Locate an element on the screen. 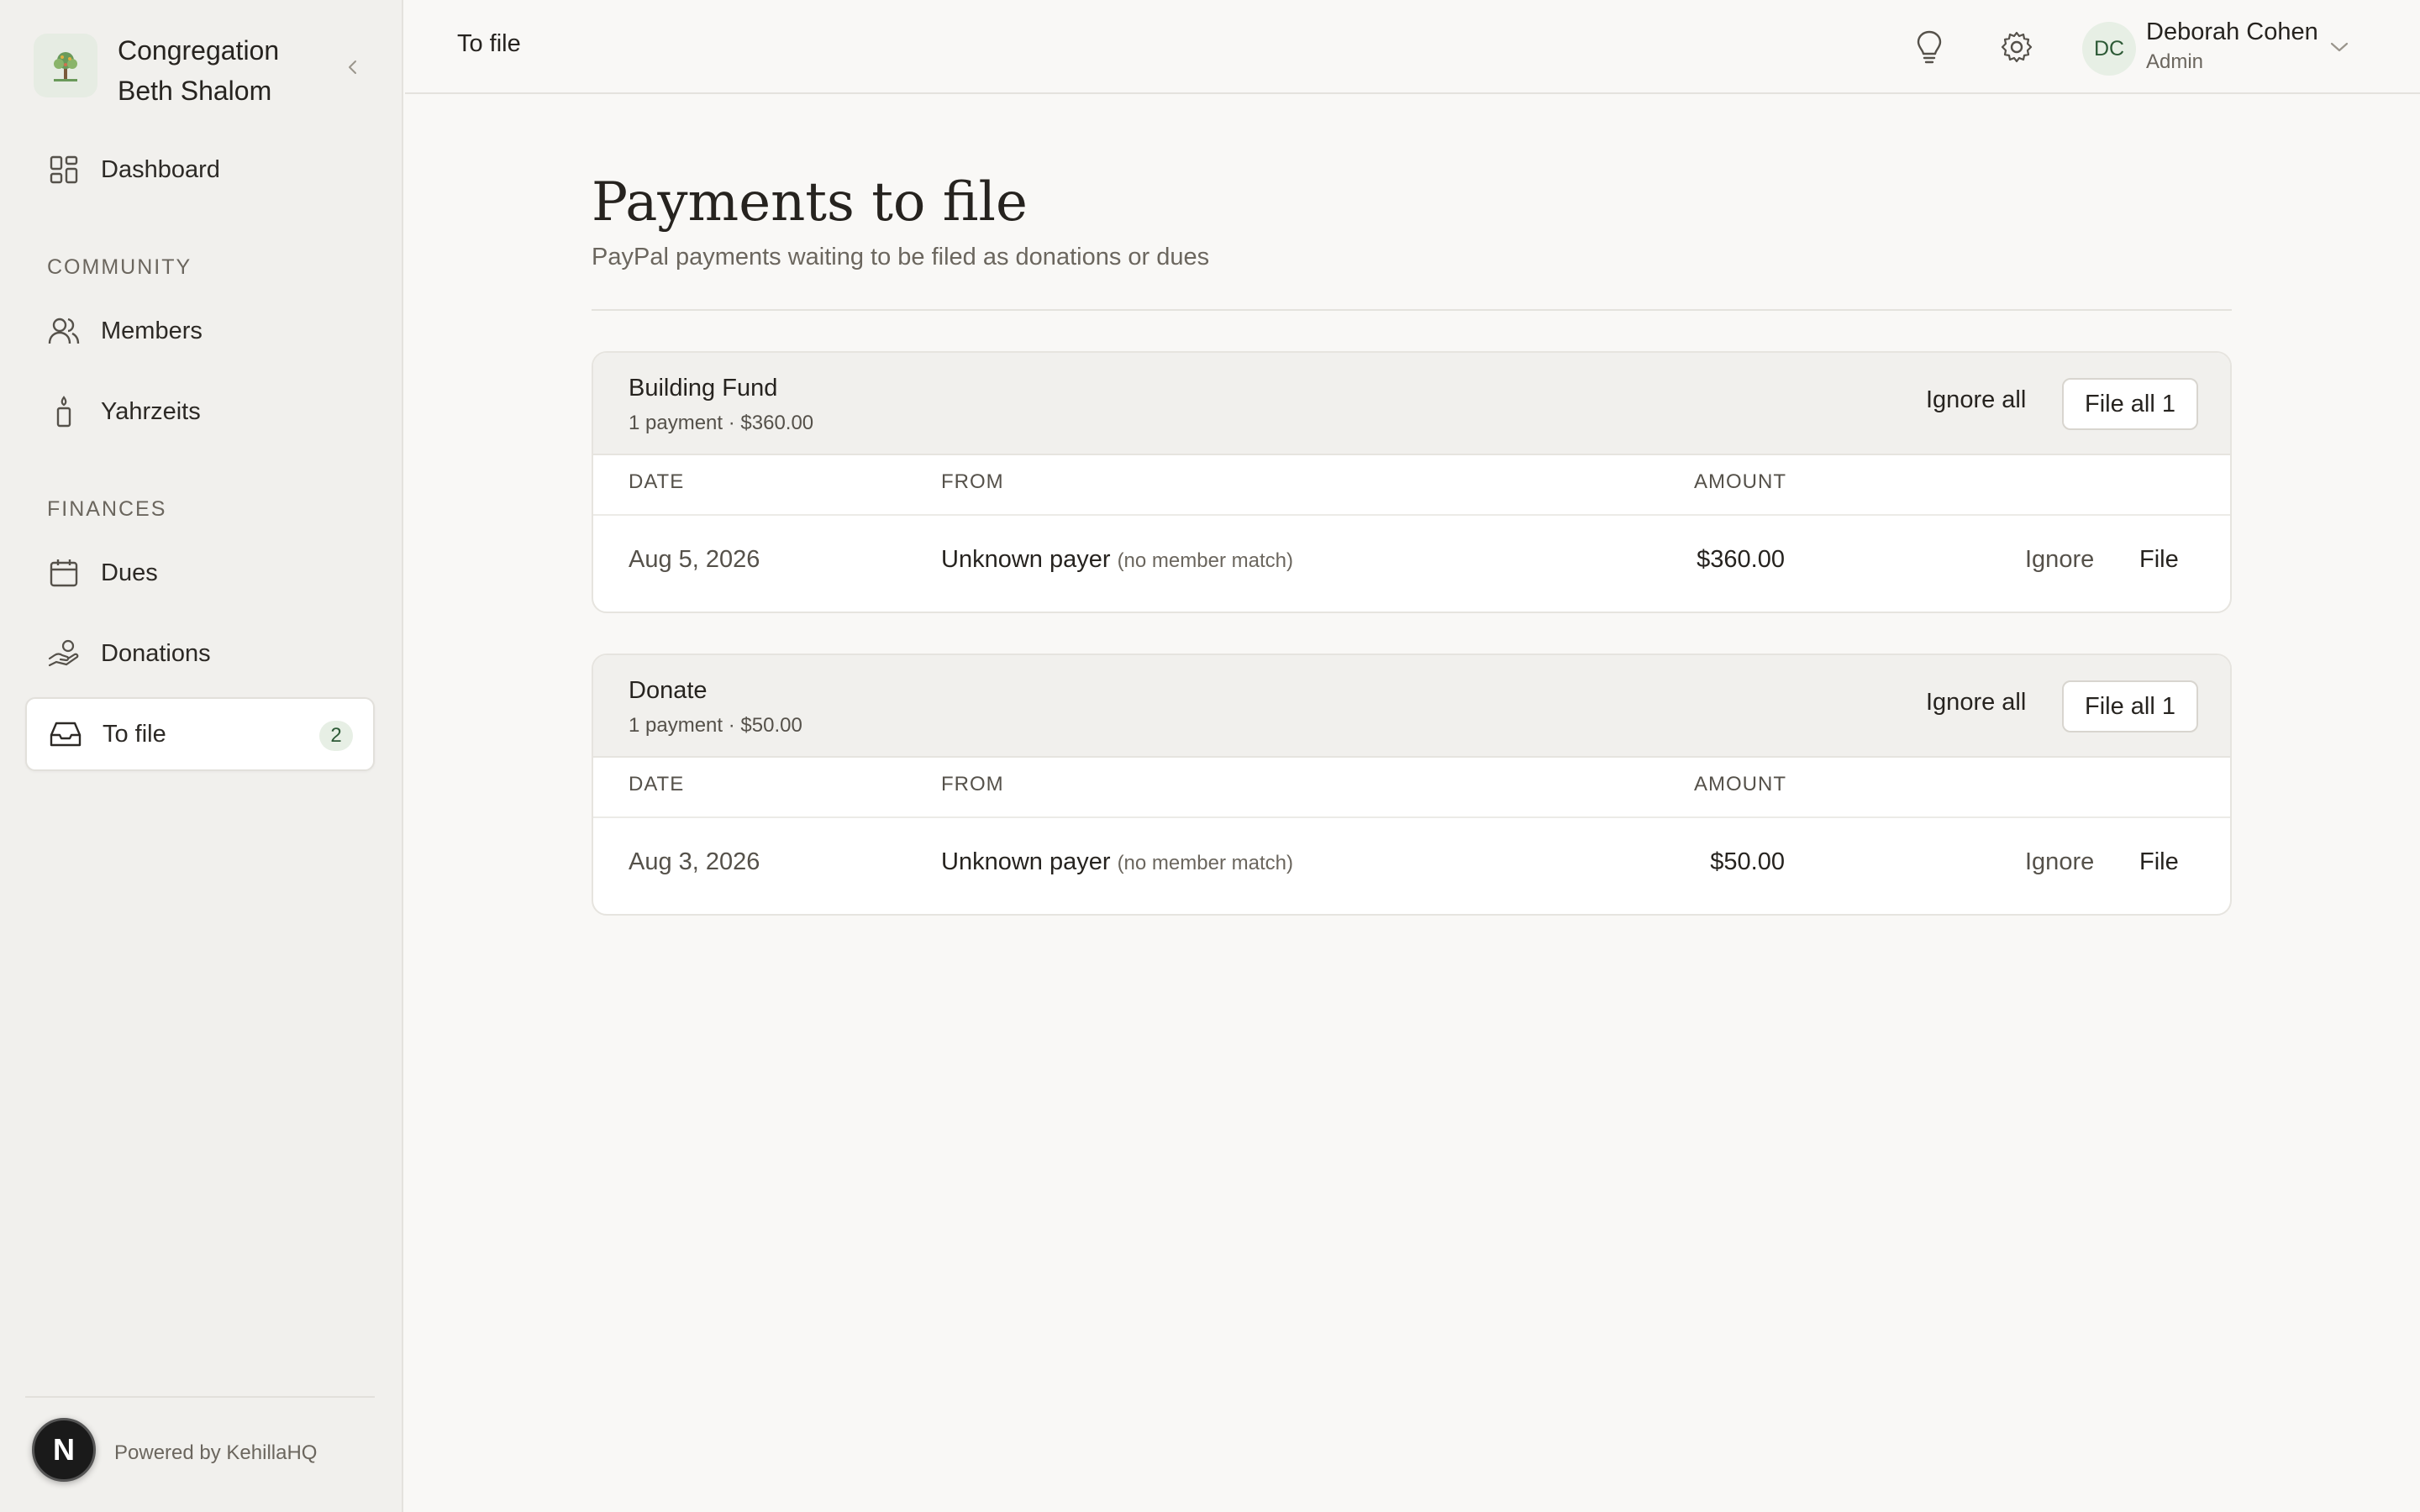 This screenshot has width=2420, height=1512. sidebar-item-label: Yahrzeits is located at coordinates (151, 411).